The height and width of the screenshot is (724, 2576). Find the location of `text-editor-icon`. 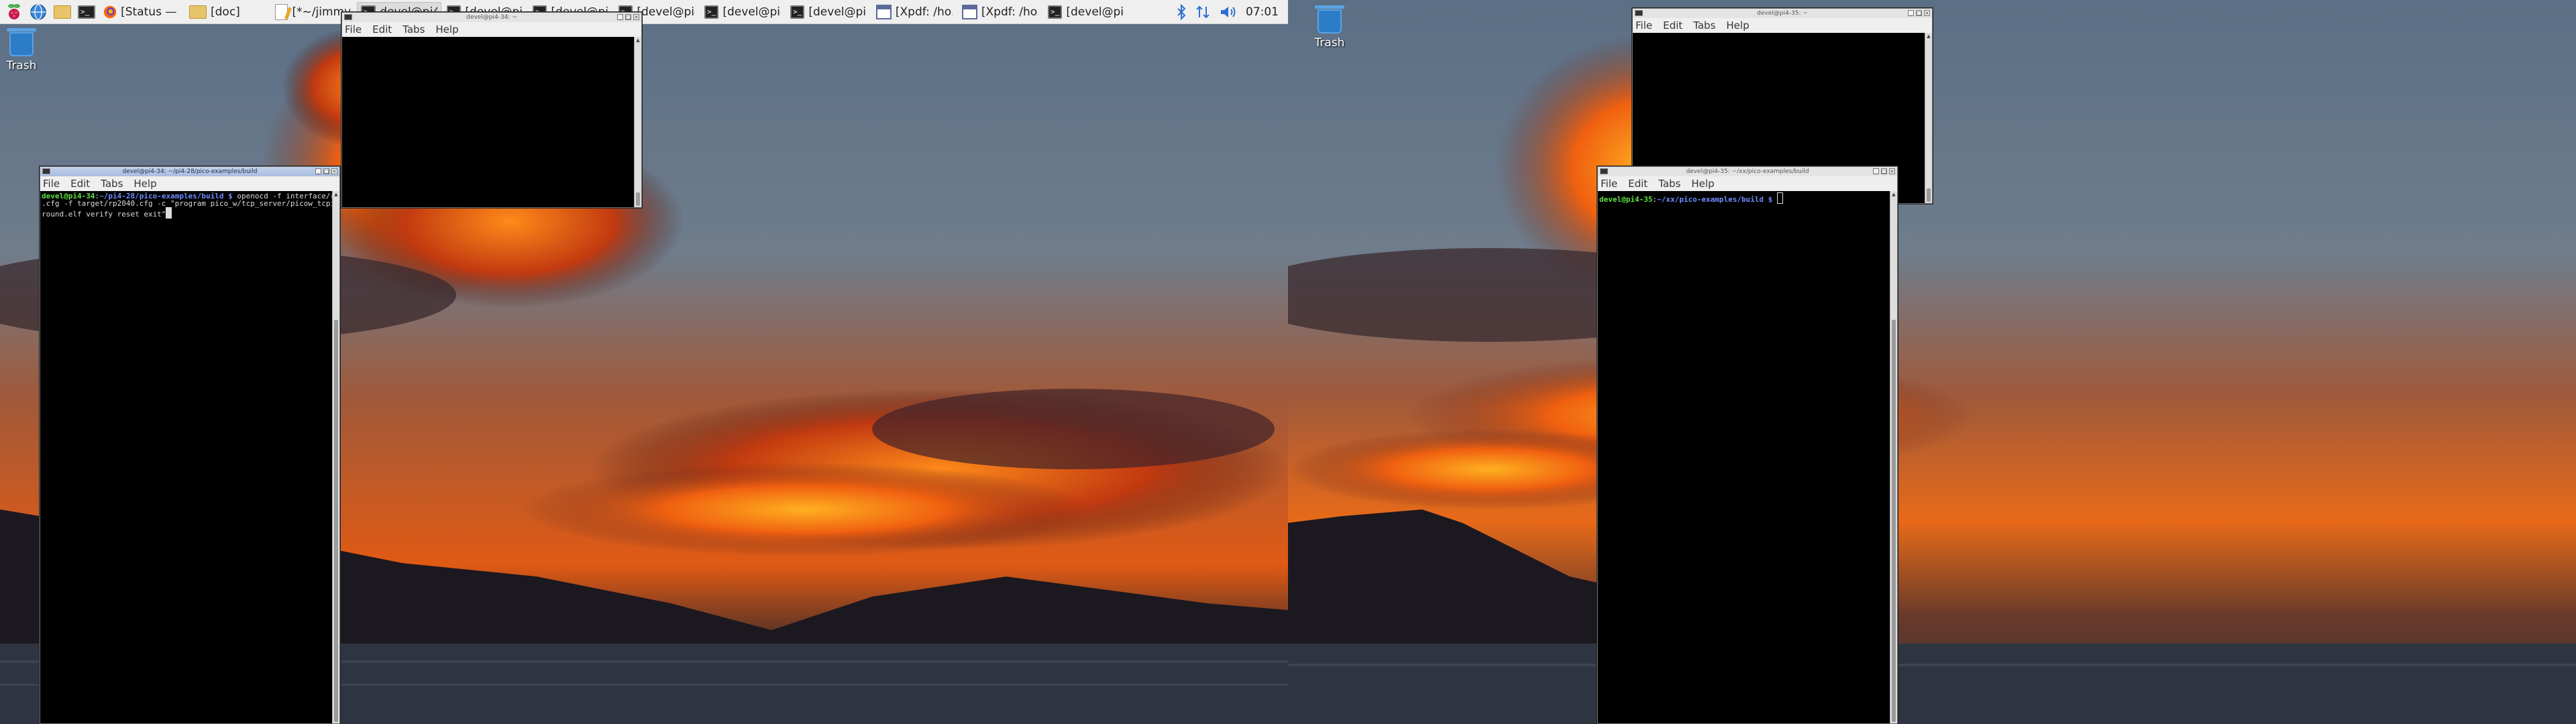

text-editor-icon is located at coordinates (281, 11).